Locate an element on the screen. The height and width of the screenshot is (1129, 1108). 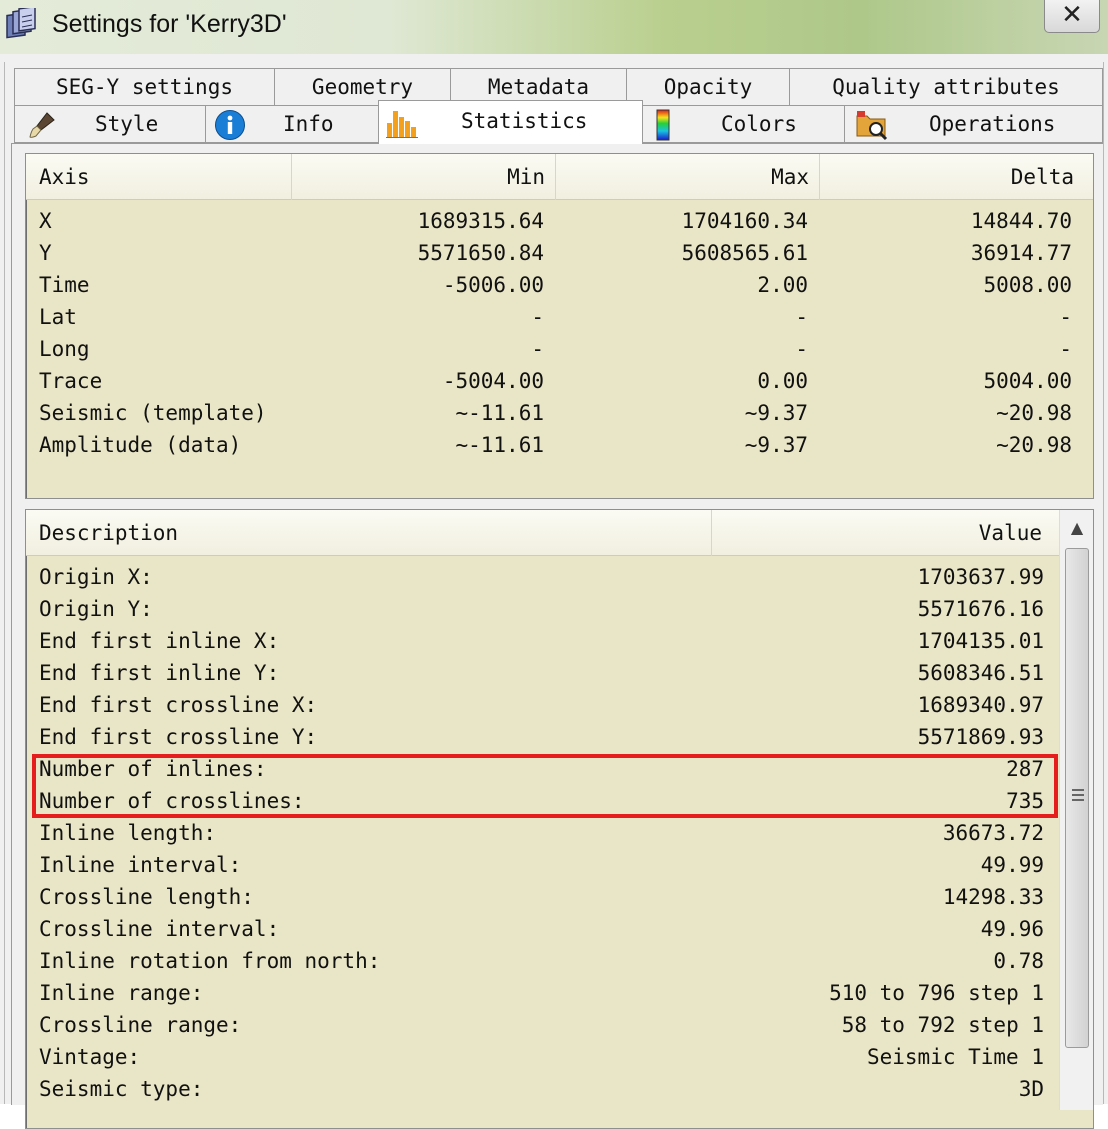
value-cell: 510 to 796 step 1 is located at coordinates (936, 993).